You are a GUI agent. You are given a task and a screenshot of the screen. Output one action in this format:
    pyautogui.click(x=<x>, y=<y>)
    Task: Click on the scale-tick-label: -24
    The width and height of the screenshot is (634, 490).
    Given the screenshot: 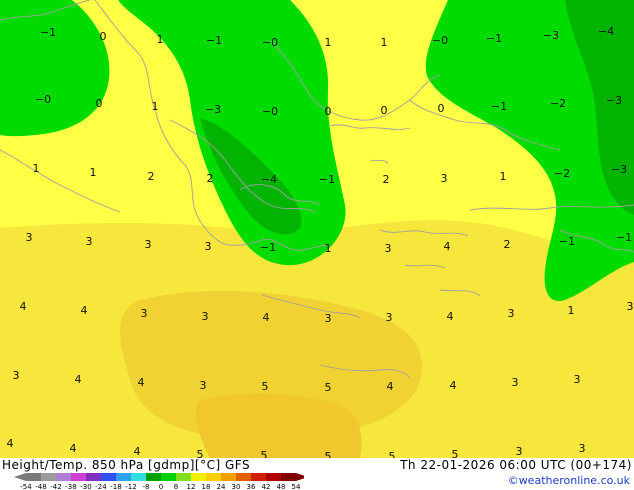 What is the action you would take?
    pyautogui.click(x=101, y=486)
    